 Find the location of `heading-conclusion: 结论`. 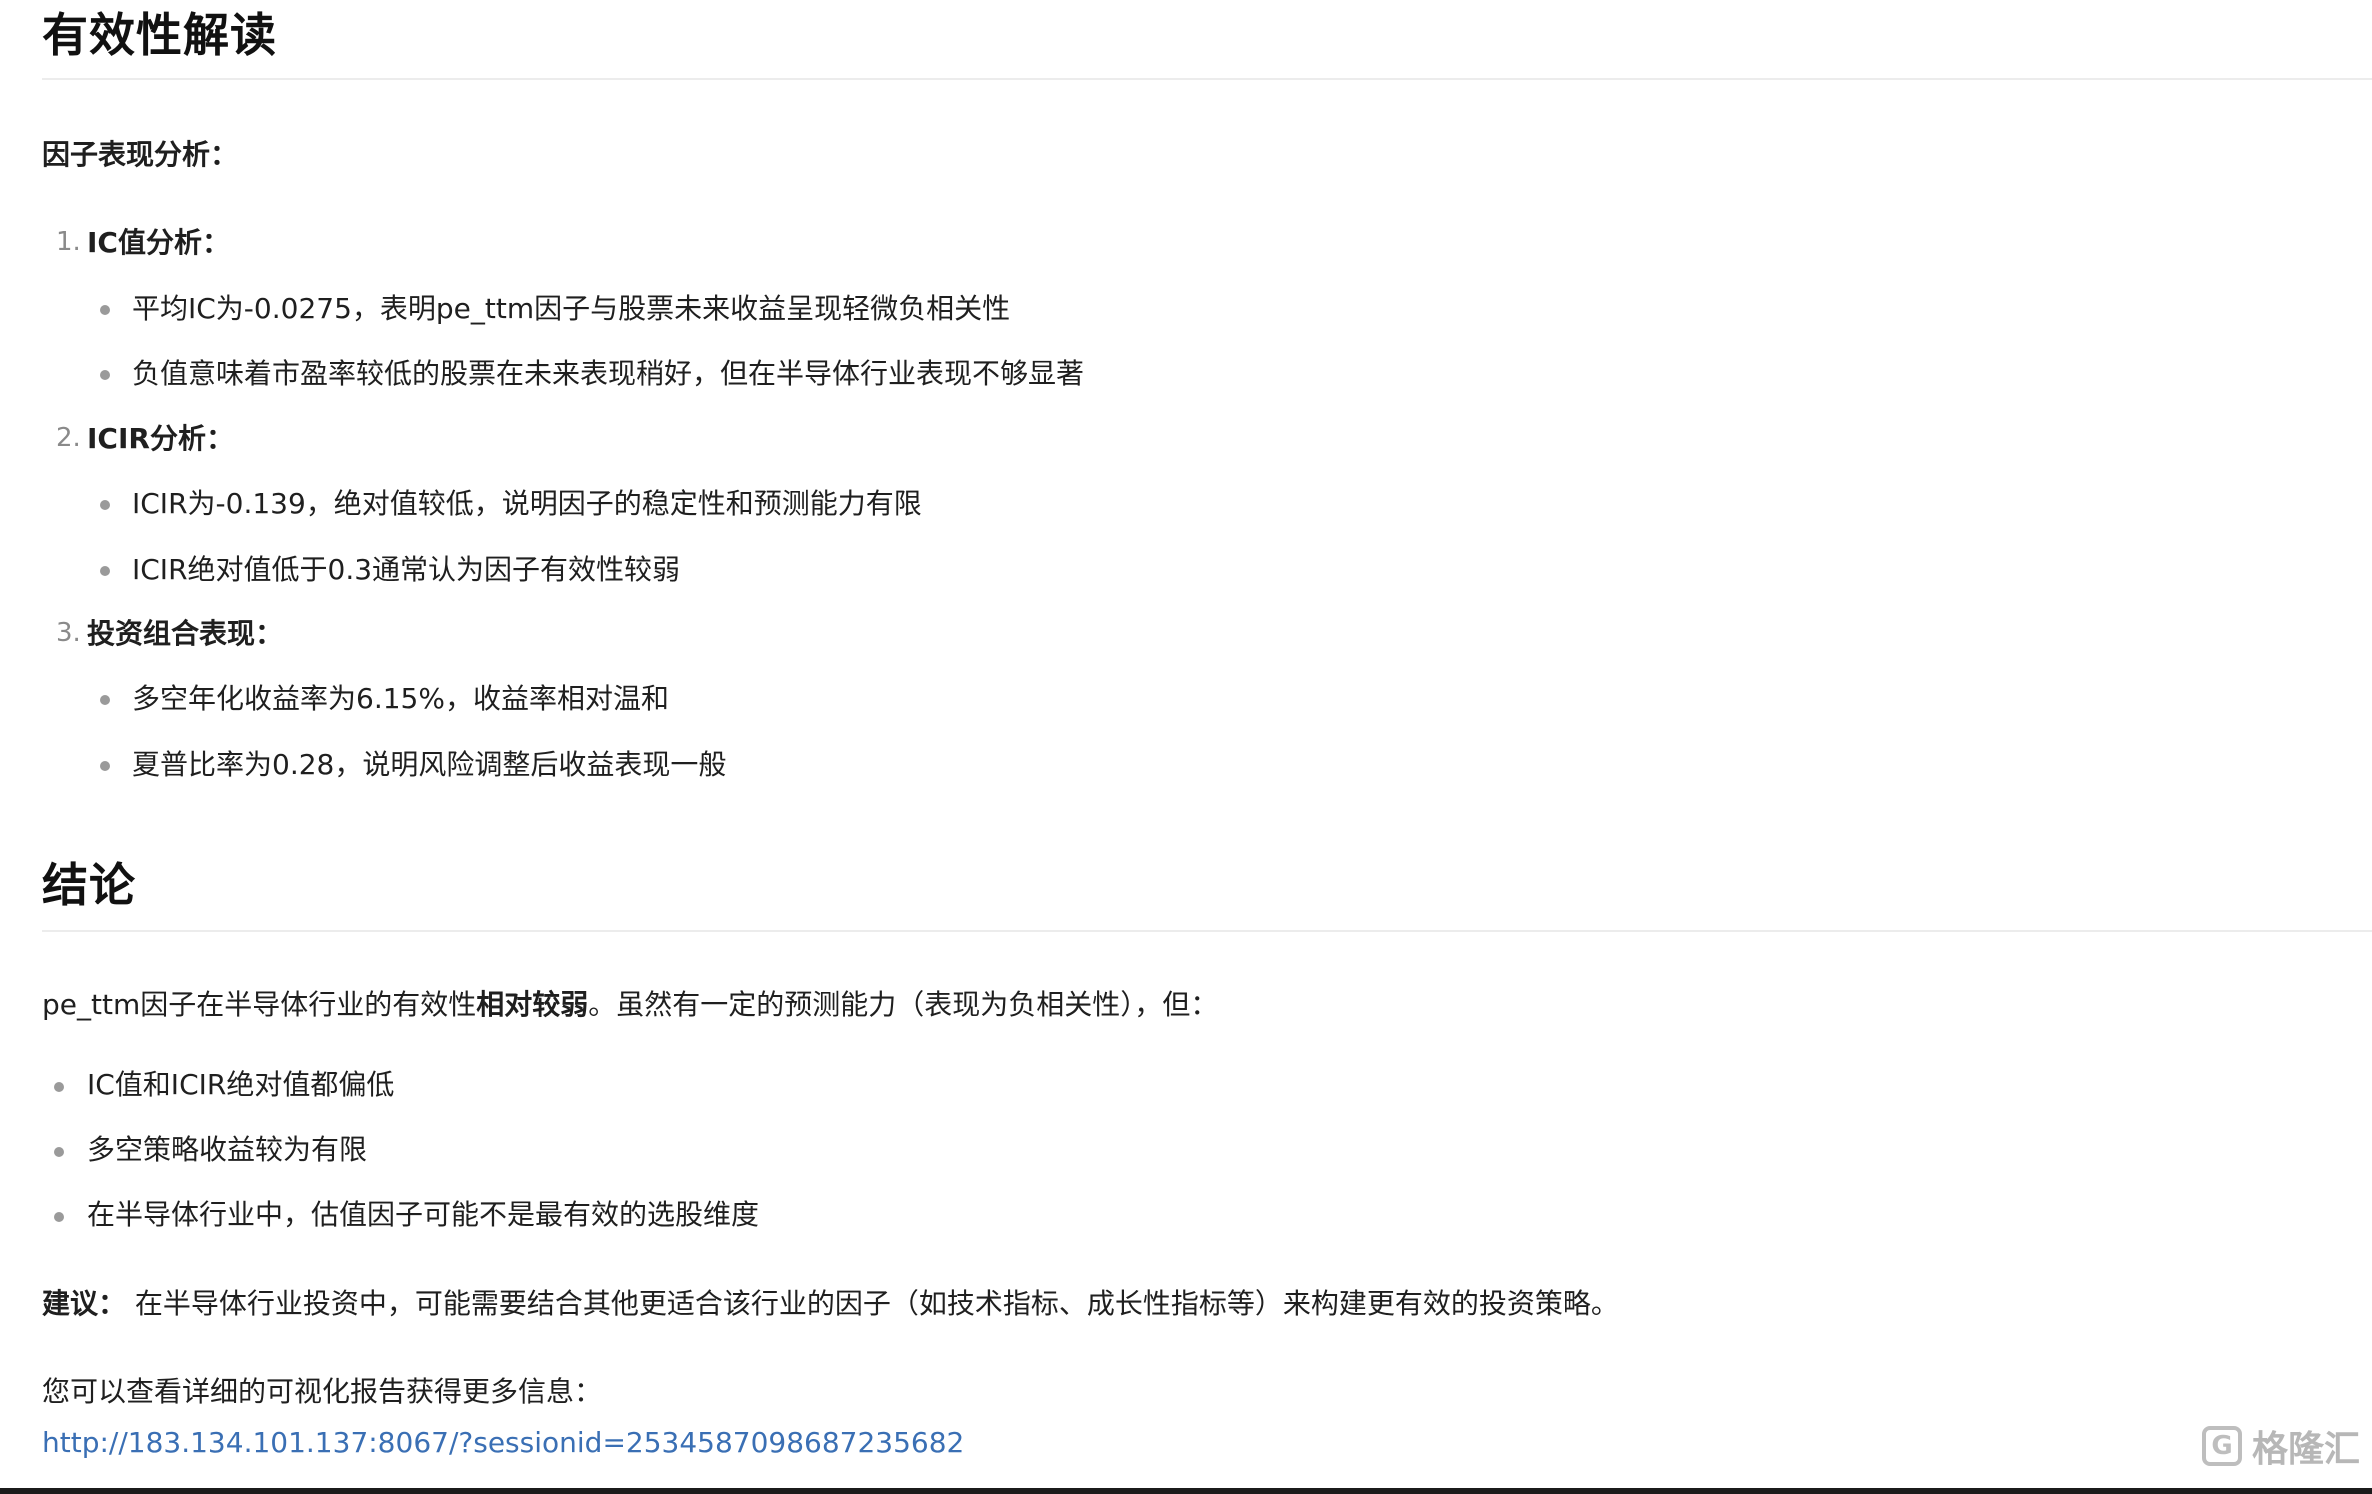

heading-conclusion: 结论 is located at coordinates (89, 885).